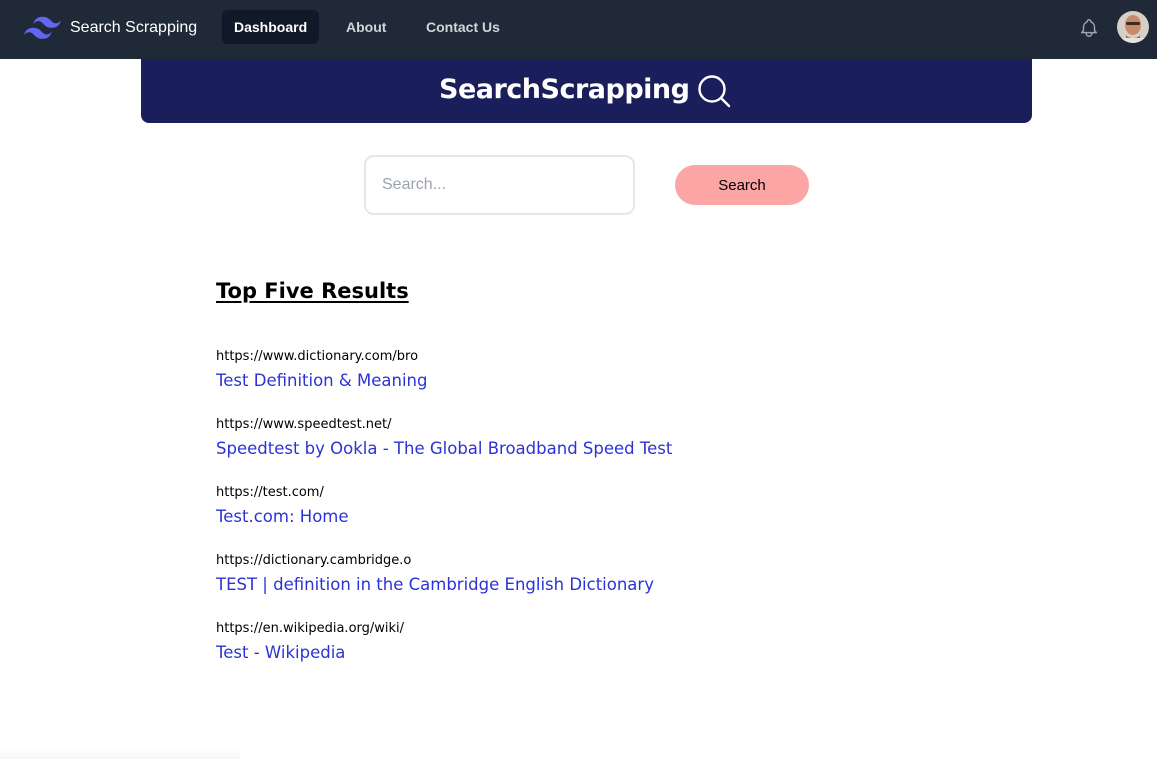 The width and height of the screenshot is (1157, 759). What do you see at coordinates (314, 560) in the screenshot?
I see `result-url: https://dictionary.cambridge.o` at bounding box center [314, 560].